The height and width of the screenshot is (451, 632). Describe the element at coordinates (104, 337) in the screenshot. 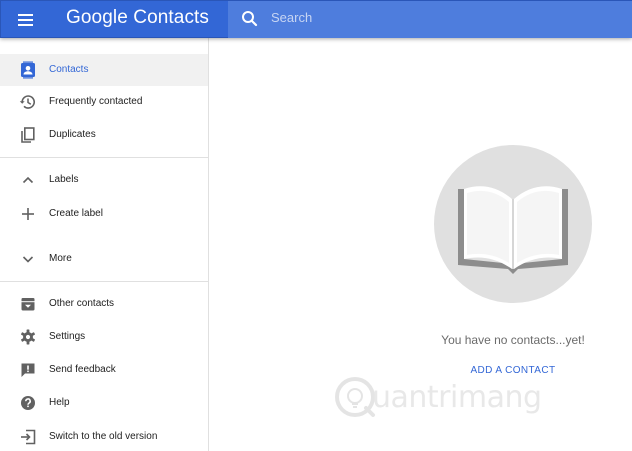

I see `sidebar-item-settings: Settings` at that location.